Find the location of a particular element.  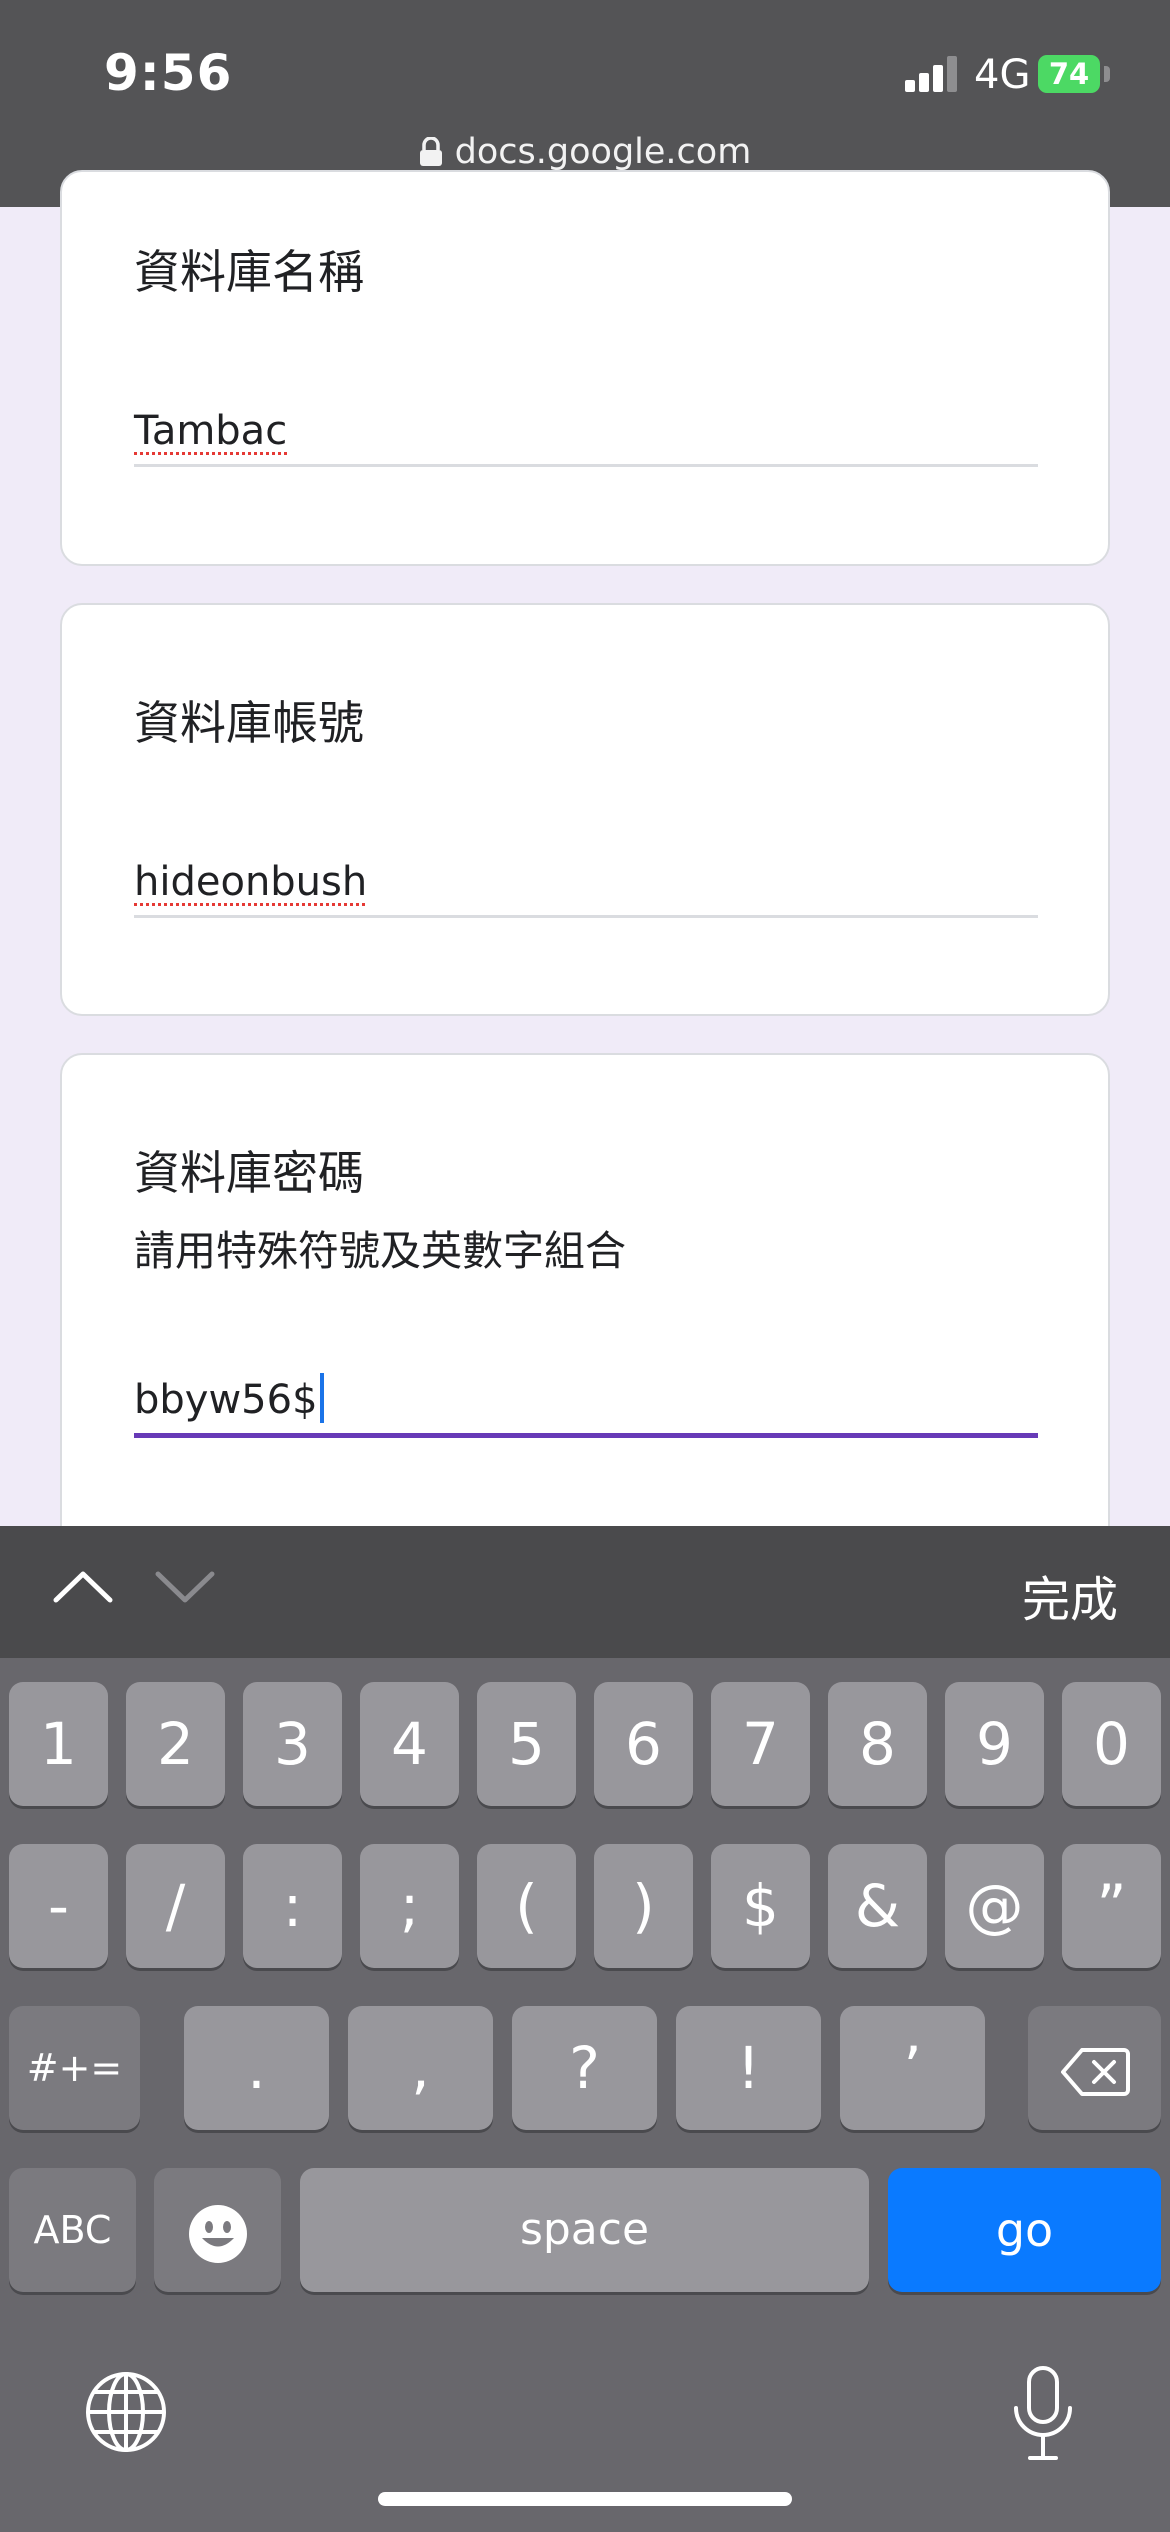

database-account-input: hideonbush is located at coordinates (586, 881).